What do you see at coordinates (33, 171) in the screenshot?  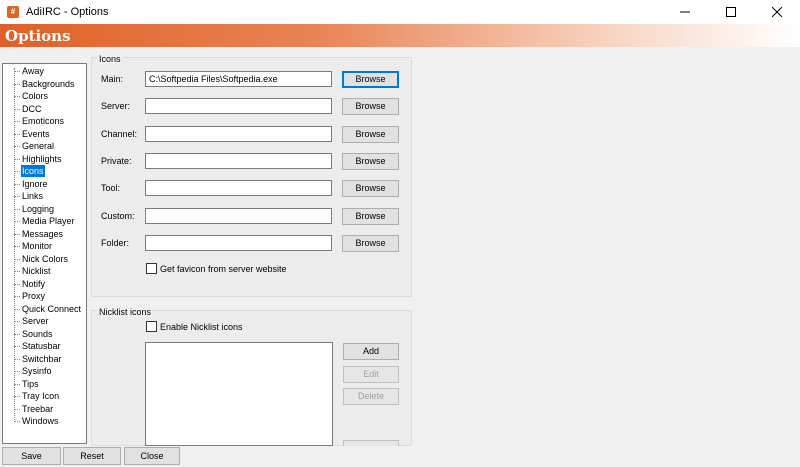 I see `tree-item-label: Icons` at bounding box center [33, 171].